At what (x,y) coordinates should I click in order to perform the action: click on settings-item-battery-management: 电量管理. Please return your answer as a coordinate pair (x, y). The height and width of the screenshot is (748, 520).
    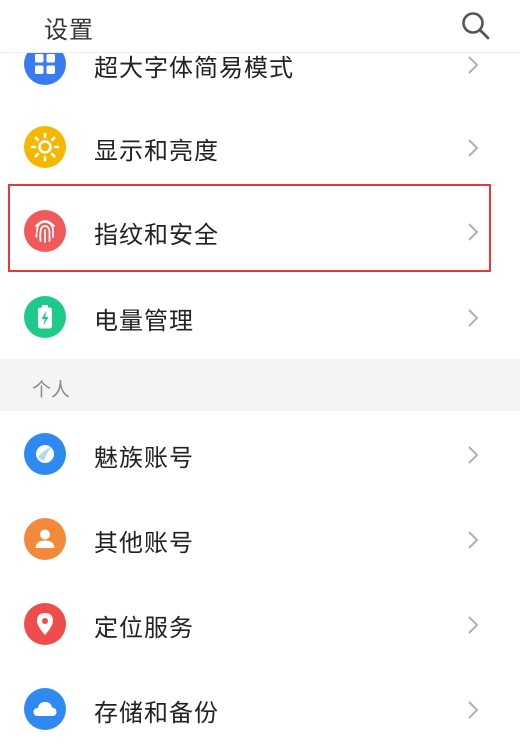
    Looking at the image, I should click on (260, 317).